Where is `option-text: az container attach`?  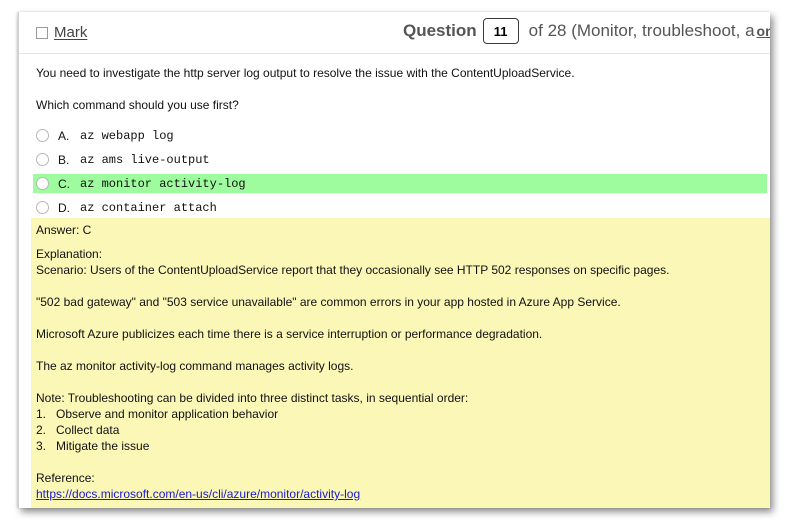
option-text: az container attach is located at coordinates (148, 207).